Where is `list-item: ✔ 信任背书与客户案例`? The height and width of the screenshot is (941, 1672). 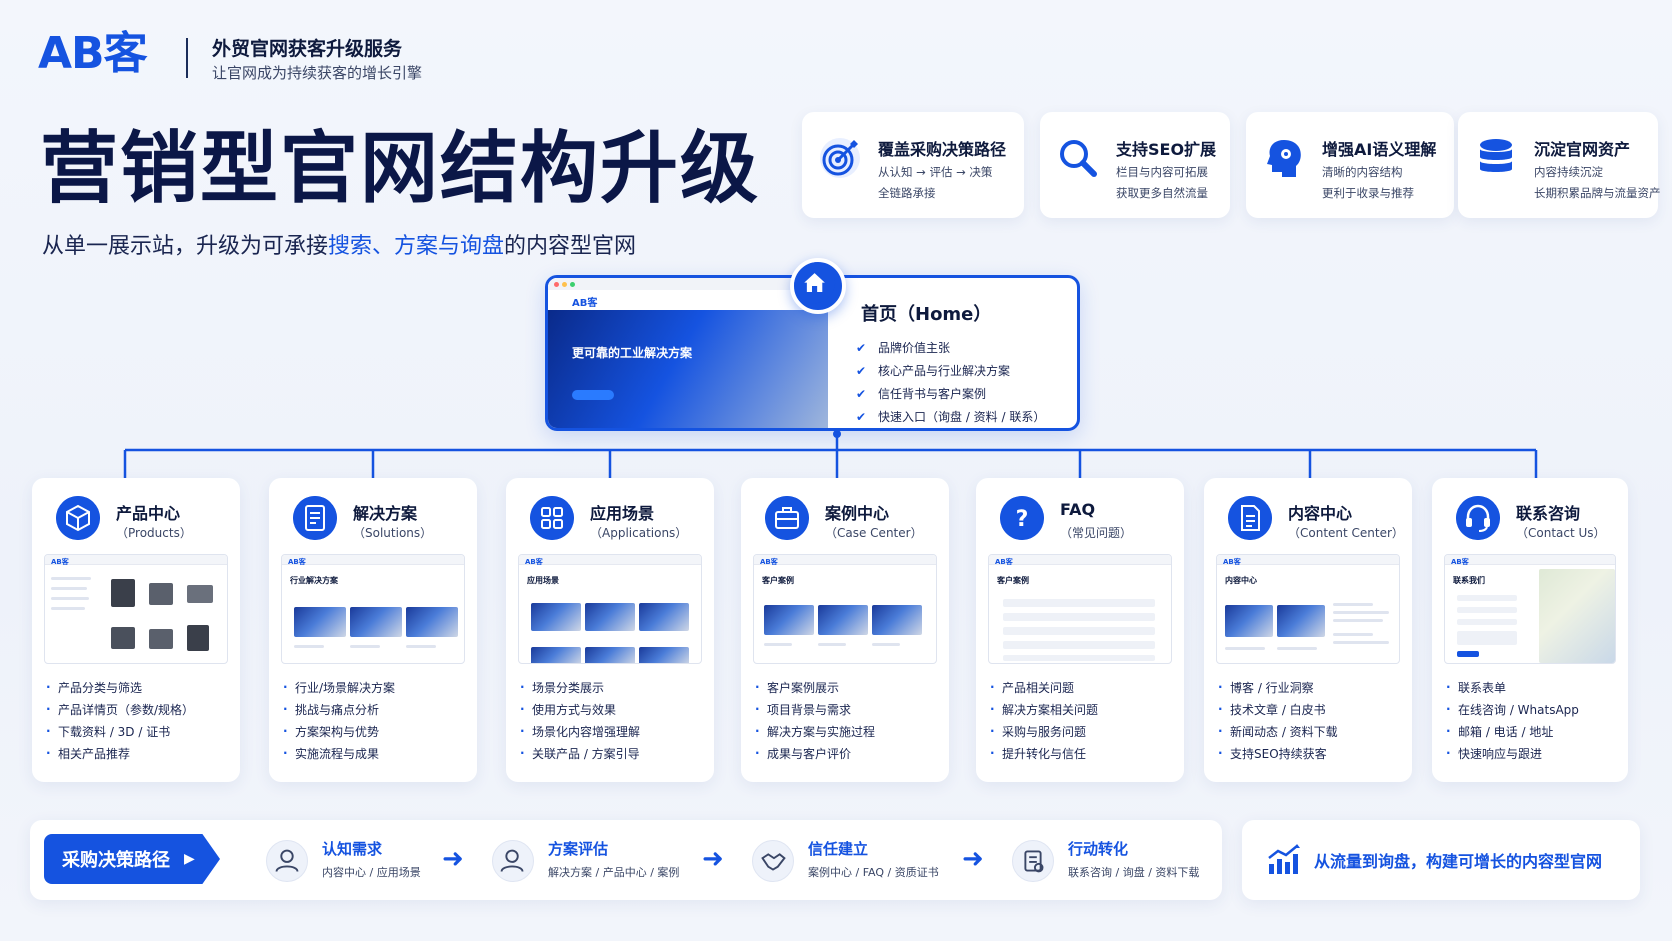
list-item: ✔ 信任背书与客户案例 is located at coordinates (950, 393).